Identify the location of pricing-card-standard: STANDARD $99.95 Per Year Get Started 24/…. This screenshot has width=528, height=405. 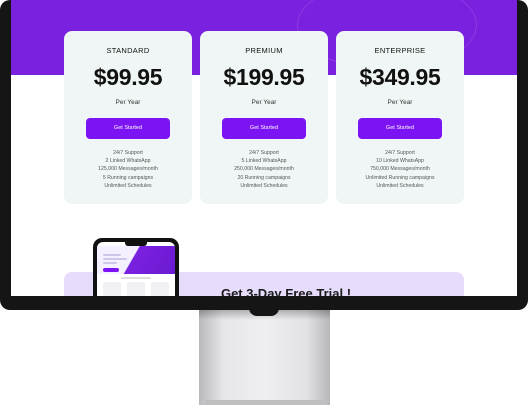
(128, 117).